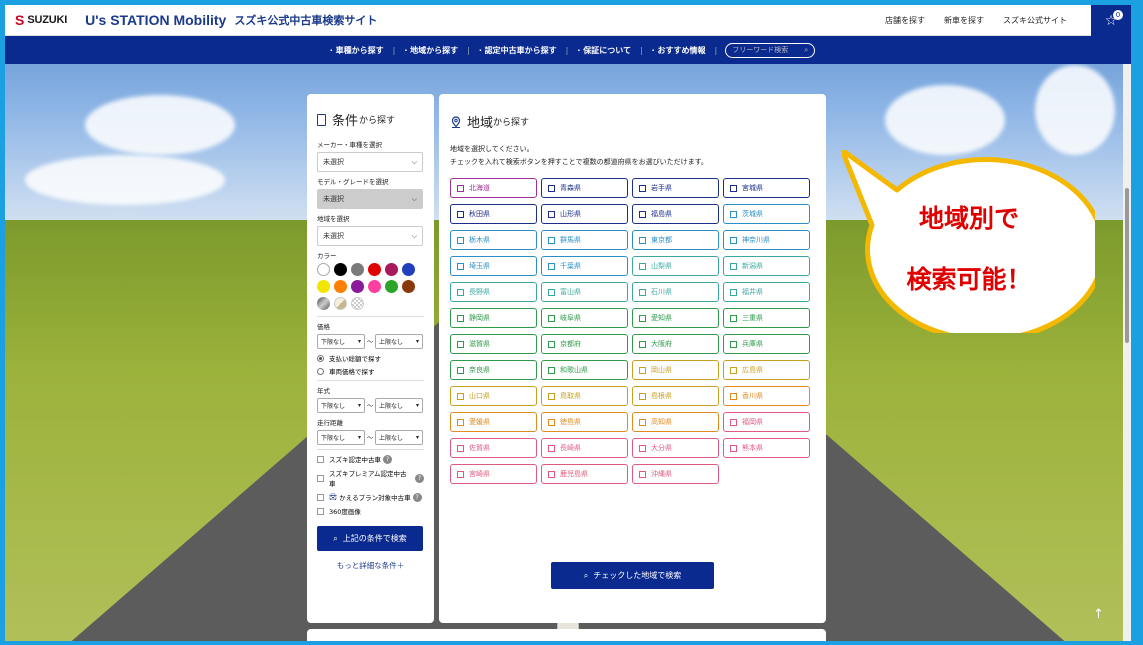  Describe the element at coordinates (584, 318) in the screenshot. I see `prefecture-checkbox: 岐阜県` at that location.